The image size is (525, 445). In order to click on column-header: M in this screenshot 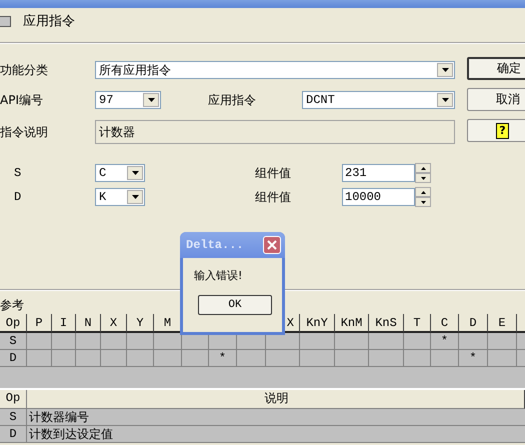, I will do `click(168, 323)`.